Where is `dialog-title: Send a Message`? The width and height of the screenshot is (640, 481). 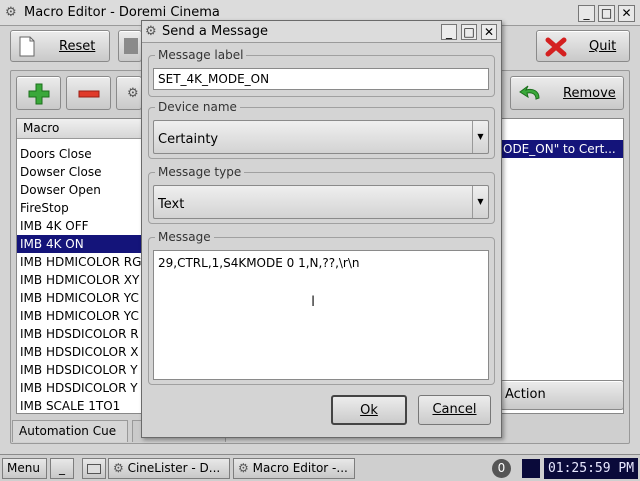 dialog-title: Send a Message is located at coordinates (215, 31).